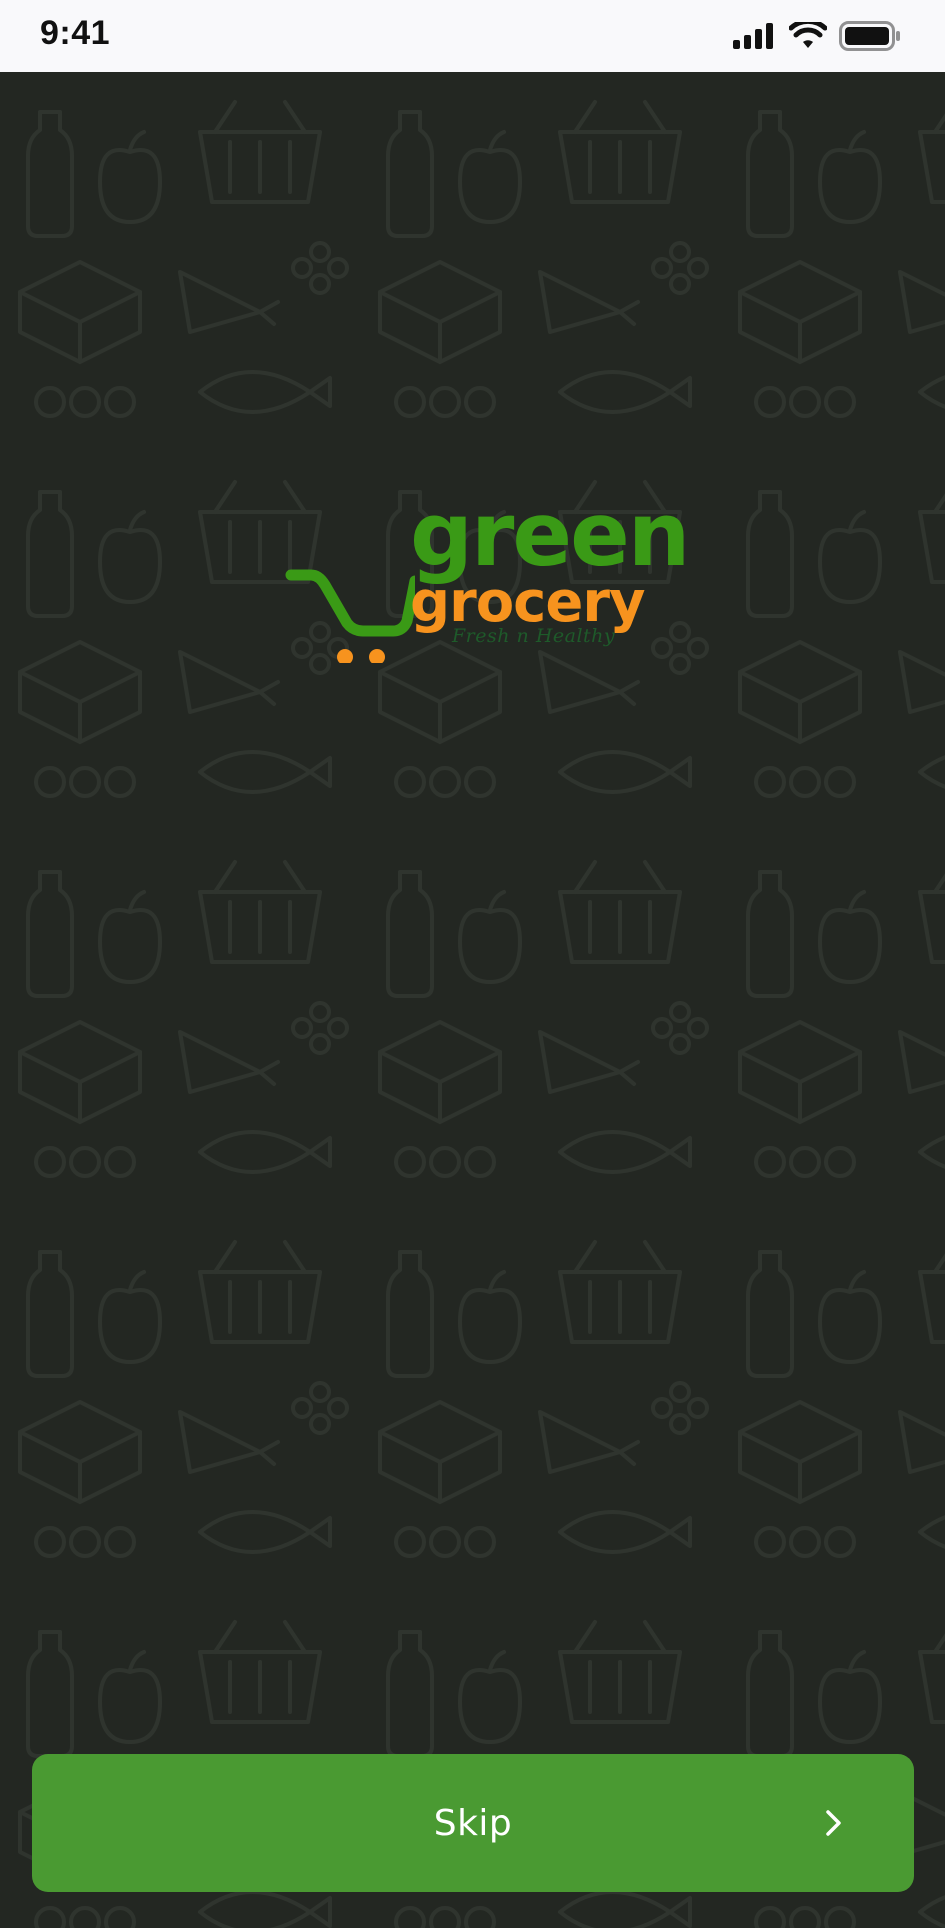  What do you see at coordinates (833, 1823) in the screenshot?
I see `chevron-right-icon` at bounding box center [833, 1823].